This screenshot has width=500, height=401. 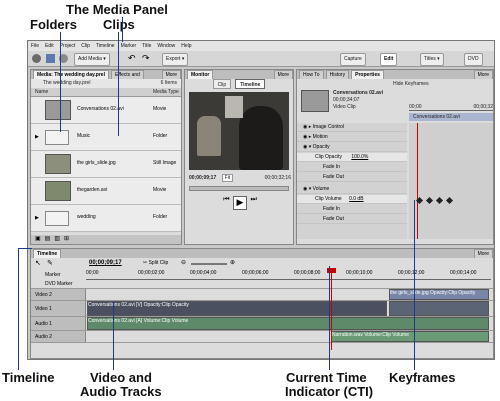 I want to click on razor-tool-icon: ✎, so click(x=50, y=263).